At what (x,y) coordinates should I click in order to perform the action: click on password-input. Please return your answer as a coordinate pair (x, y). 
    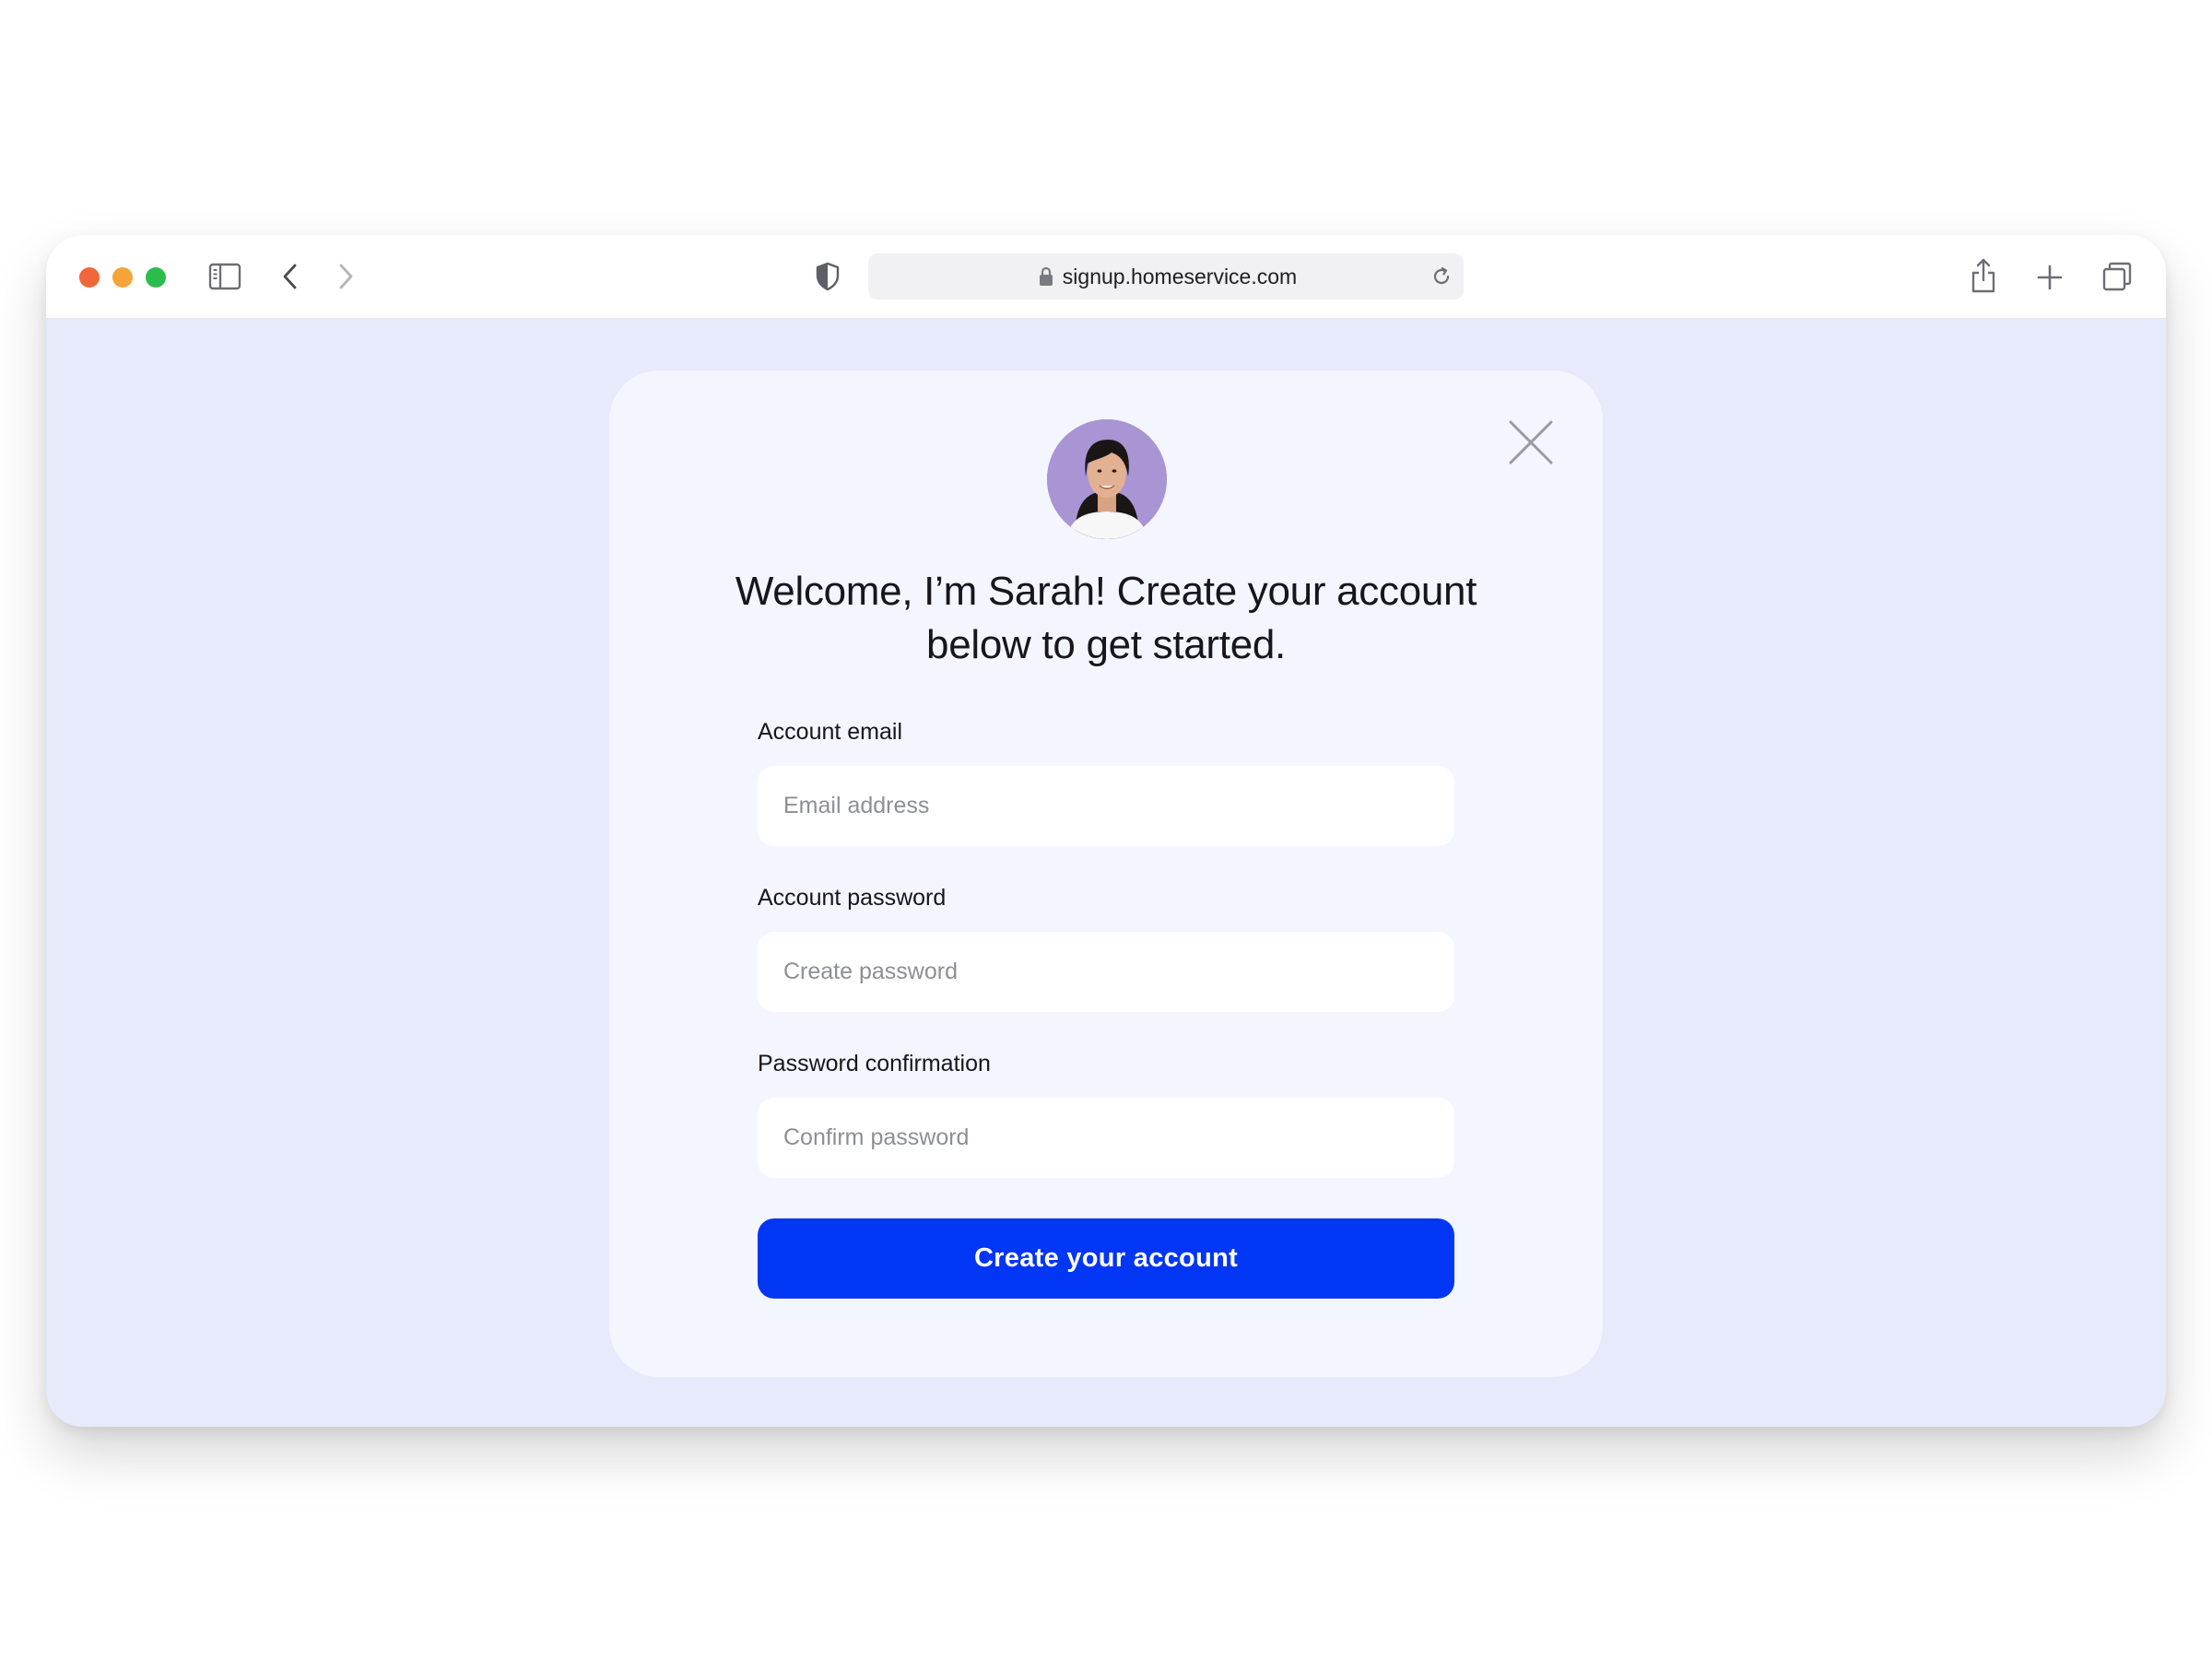
    Looking at the image, I should click on (1106, 972).